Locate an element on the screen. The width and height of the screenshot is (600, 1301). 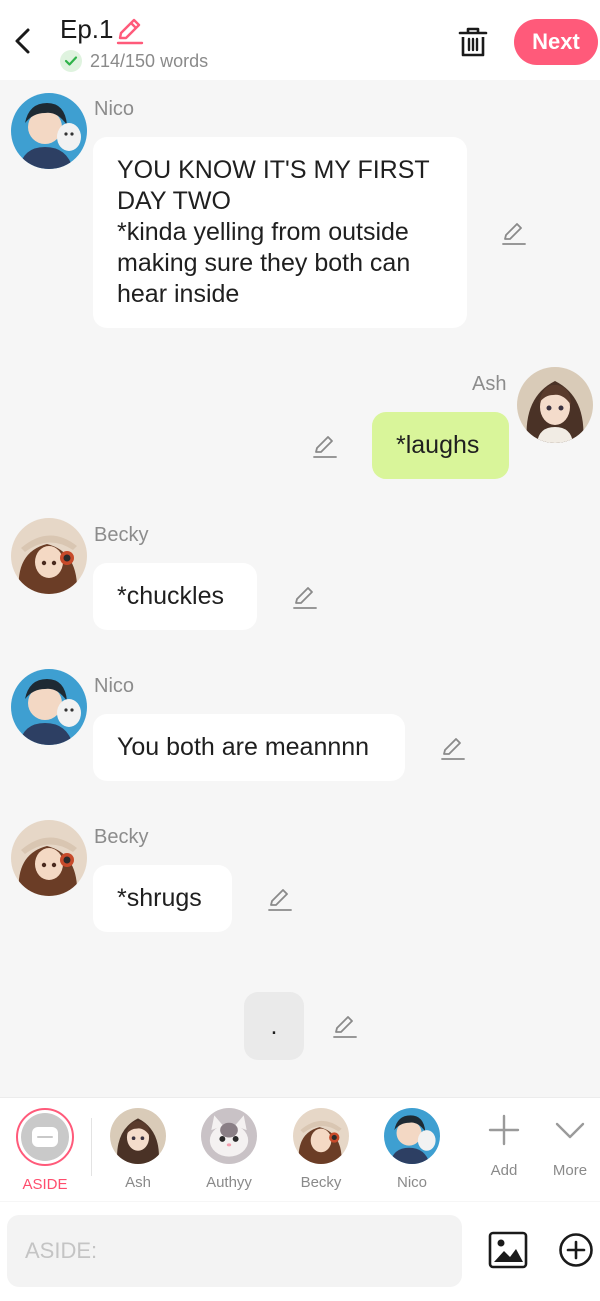
word-count: 214/150 words is located at coordinates (149, 60).